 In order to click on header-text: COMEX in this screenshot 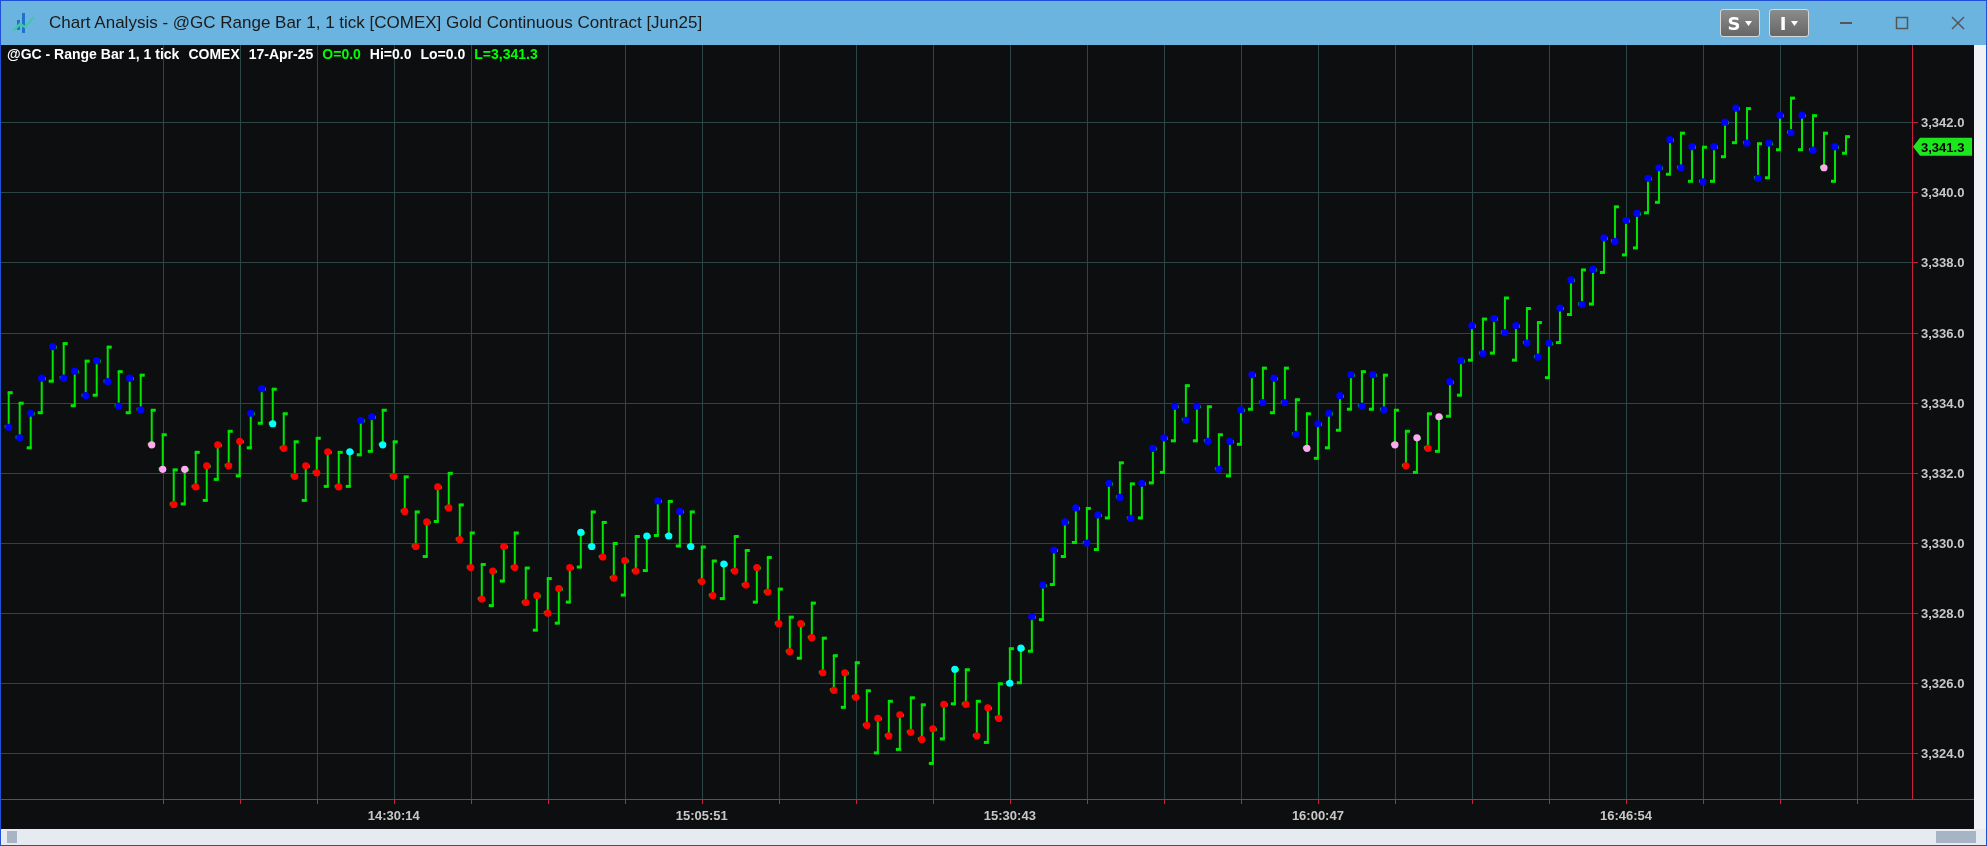, I will do `click(214, 54)`.